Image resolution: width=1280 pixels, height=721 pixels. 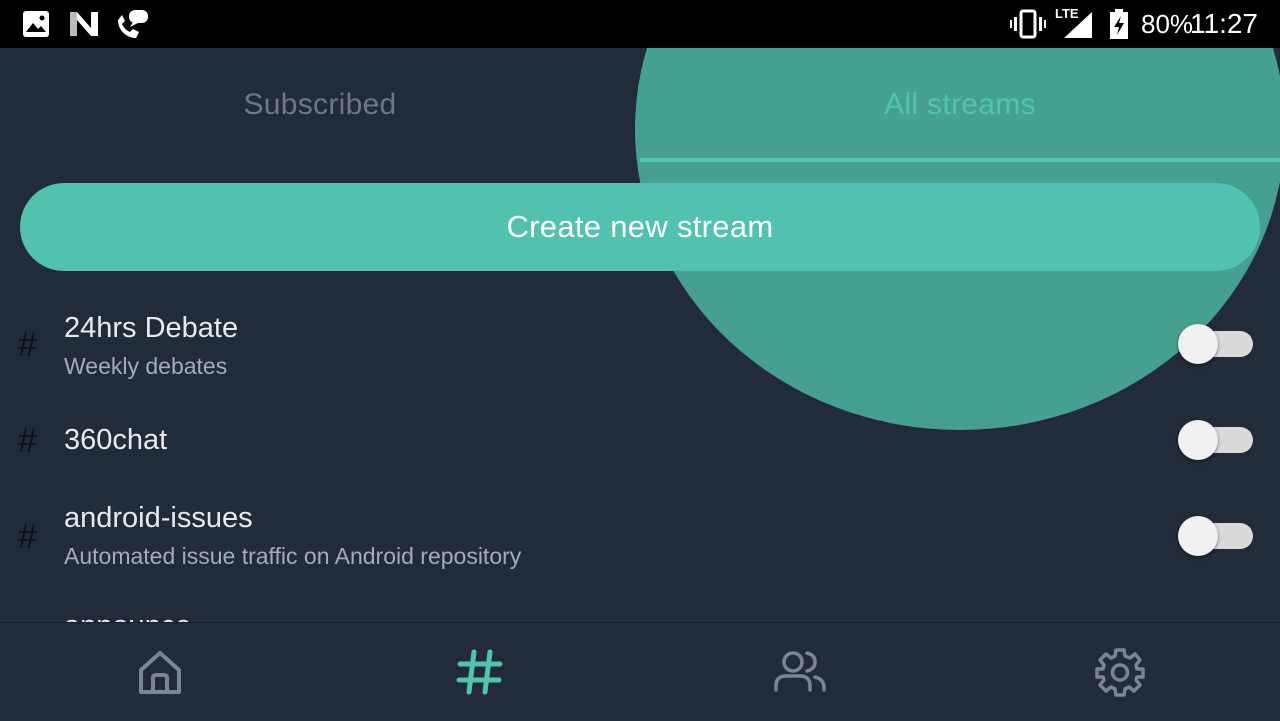 I want to click on stream-name: android-issues, so click(x=158, y=518).